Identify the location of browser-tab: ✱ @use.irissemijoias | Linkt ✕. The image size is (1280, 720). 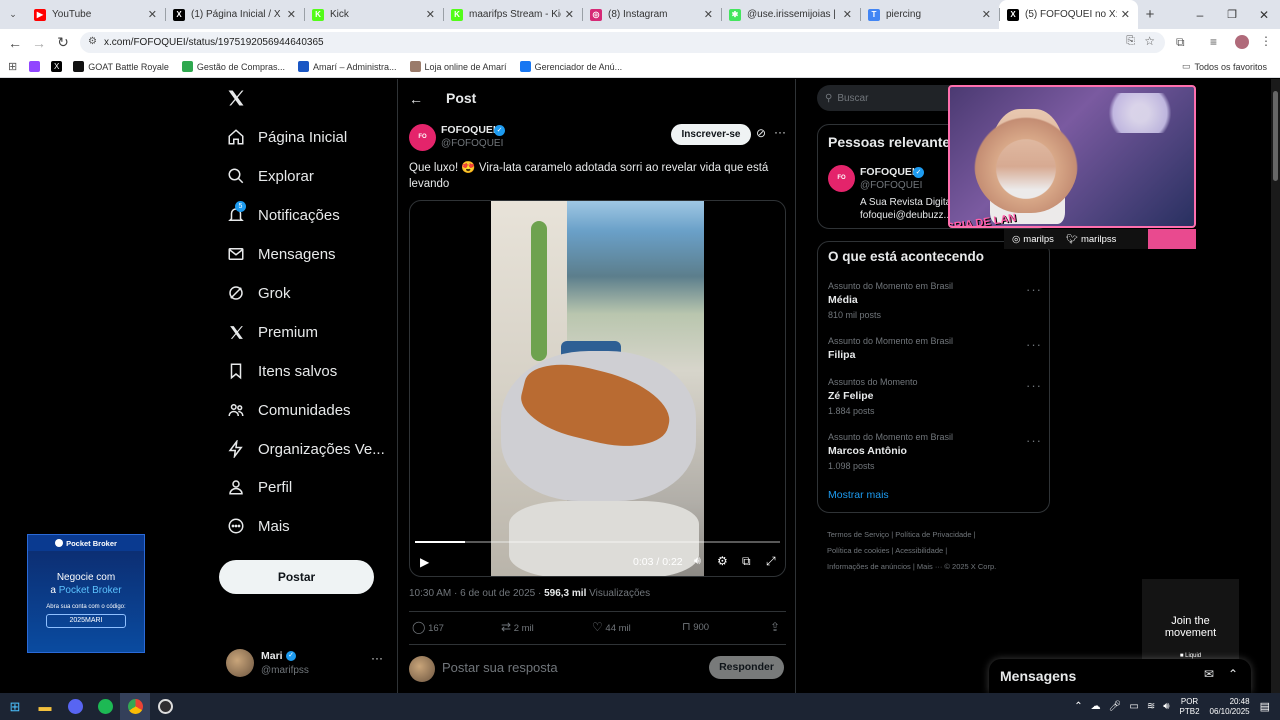
(790, 14).